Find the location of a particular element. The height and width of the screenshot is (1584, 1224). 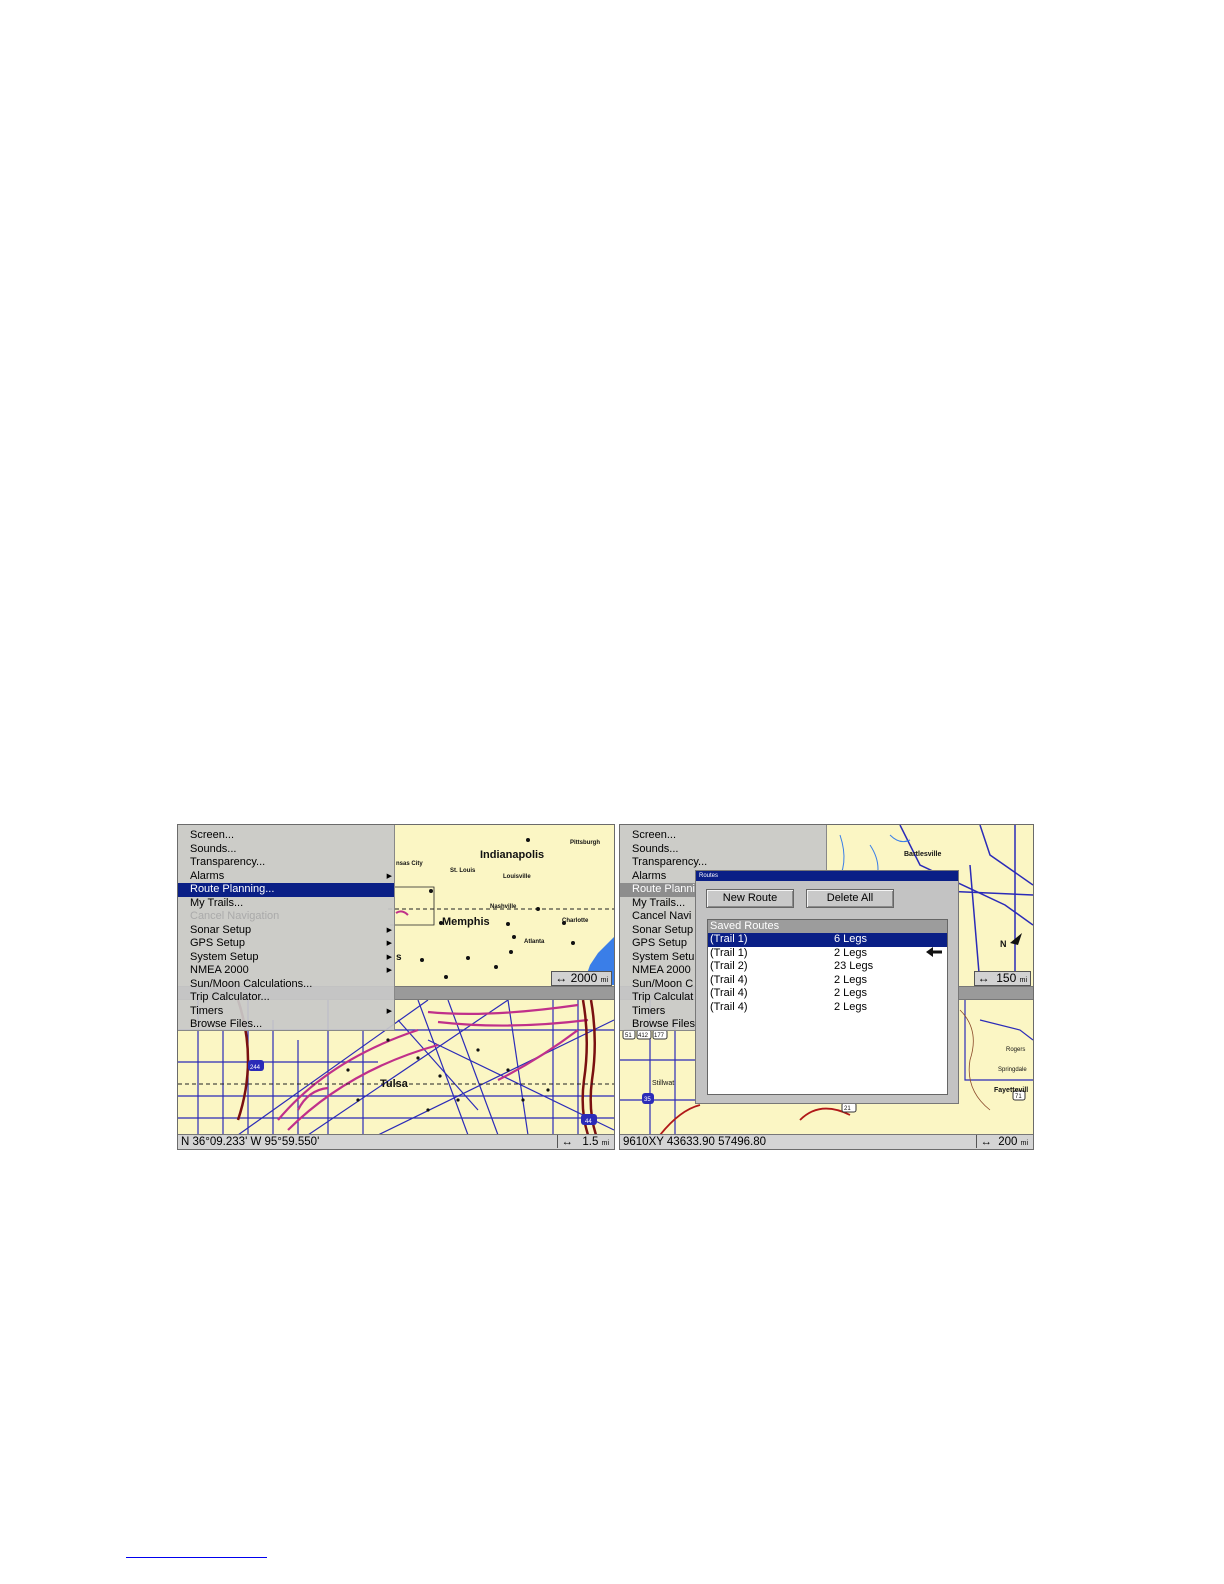

city-kansas-city: nsas City is located at coordinates (409, 864).